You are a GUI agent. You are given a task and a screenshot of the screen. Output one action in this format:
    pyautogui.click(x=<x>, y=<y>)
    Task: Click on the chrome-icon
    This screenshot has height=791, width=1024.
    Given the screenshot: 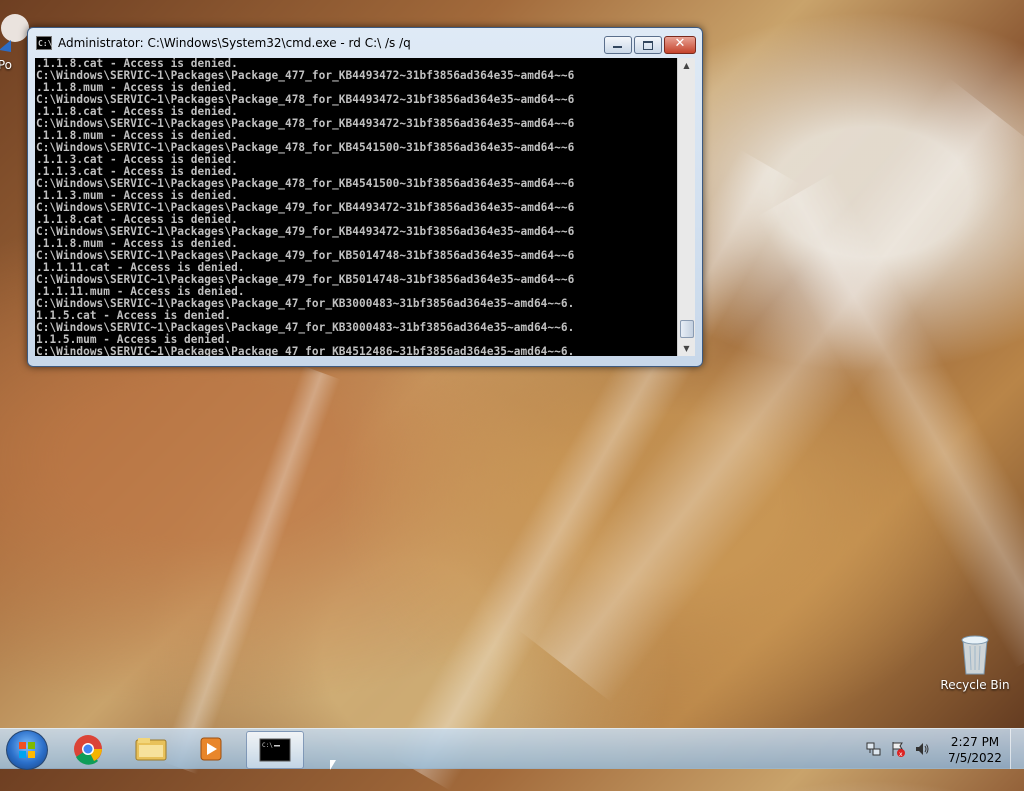 What is the action you would take?
    pyautogui.click(x=88, y=750)
    